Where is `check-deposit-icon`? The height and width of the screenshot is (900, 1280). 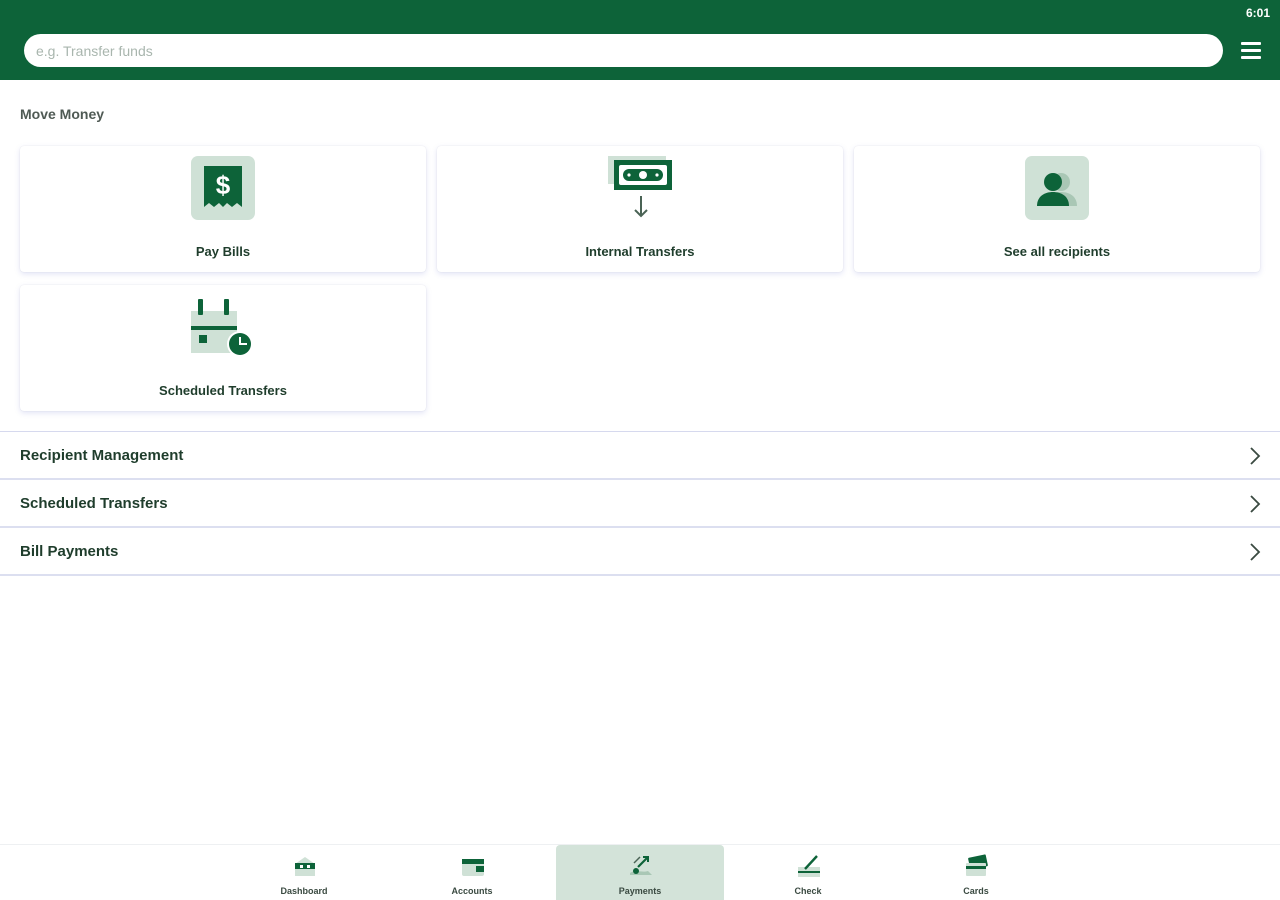 check-deposit-icon is located at coordinates (809, 866).